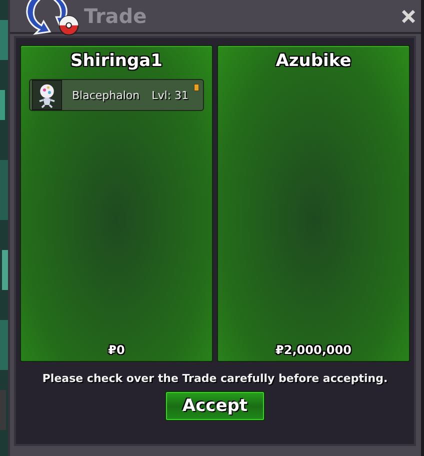 The width and height of the screenshot is (424, 456). What do you see at coordinates (314, 61) in the screenshot?
I see `trader-name: Azubike` at bounding box center [314, 61].